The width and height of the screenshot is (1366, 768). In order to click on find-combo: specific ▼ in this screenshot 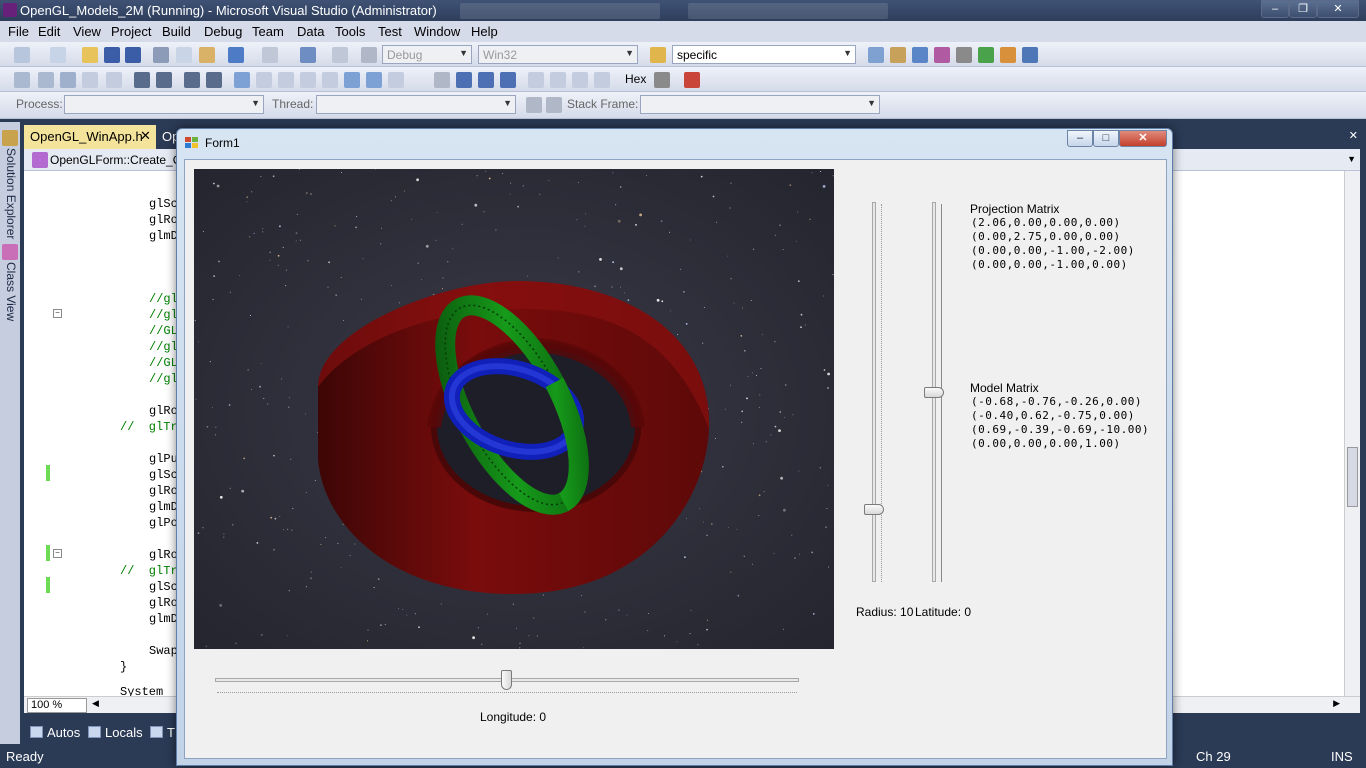, I will do `click(764, 54)`.